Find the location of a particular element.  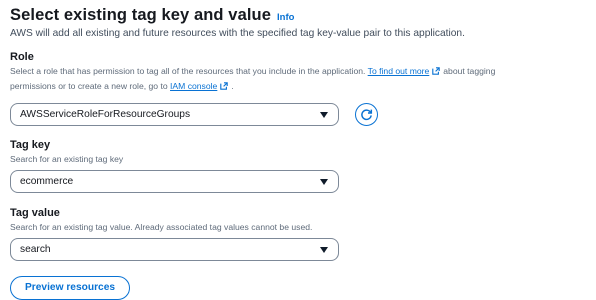

role-field-row: AWSServiceRoleForResourceGroups is located at coordinates (300, 114).